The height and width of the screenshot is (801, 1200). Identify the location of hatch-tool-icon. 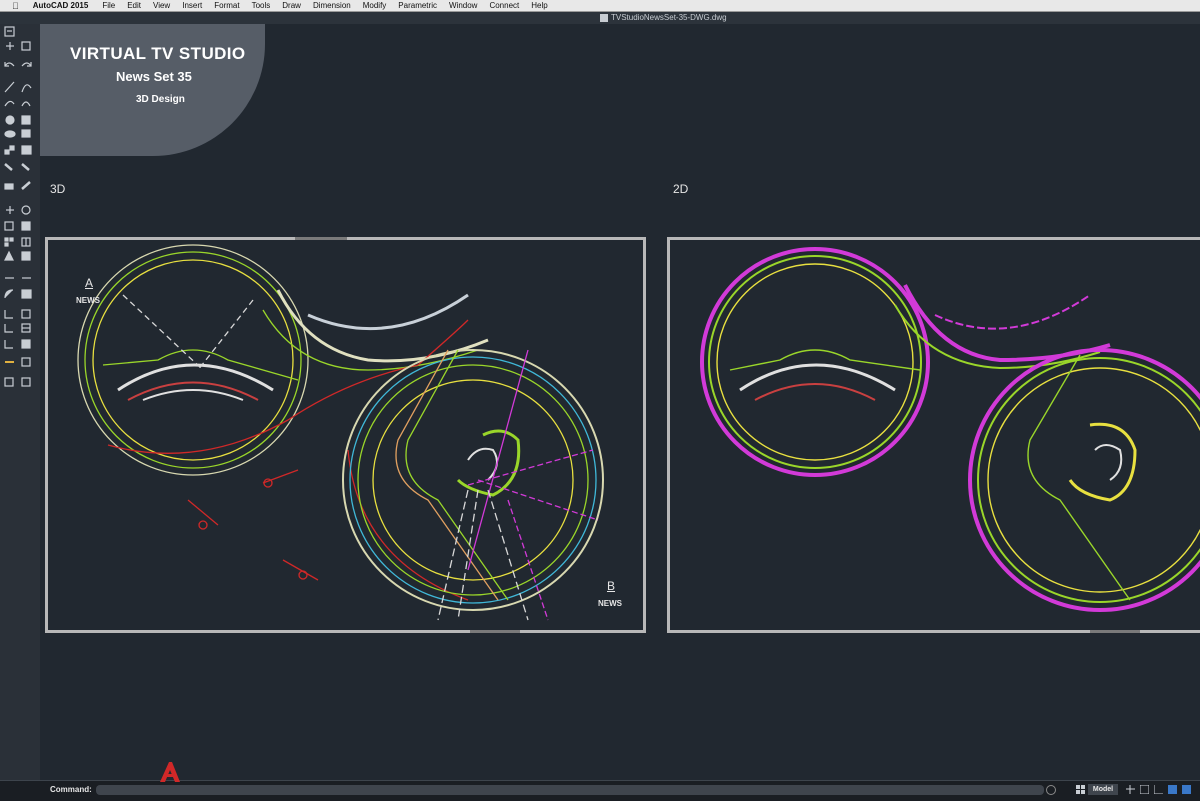
(26, 344).